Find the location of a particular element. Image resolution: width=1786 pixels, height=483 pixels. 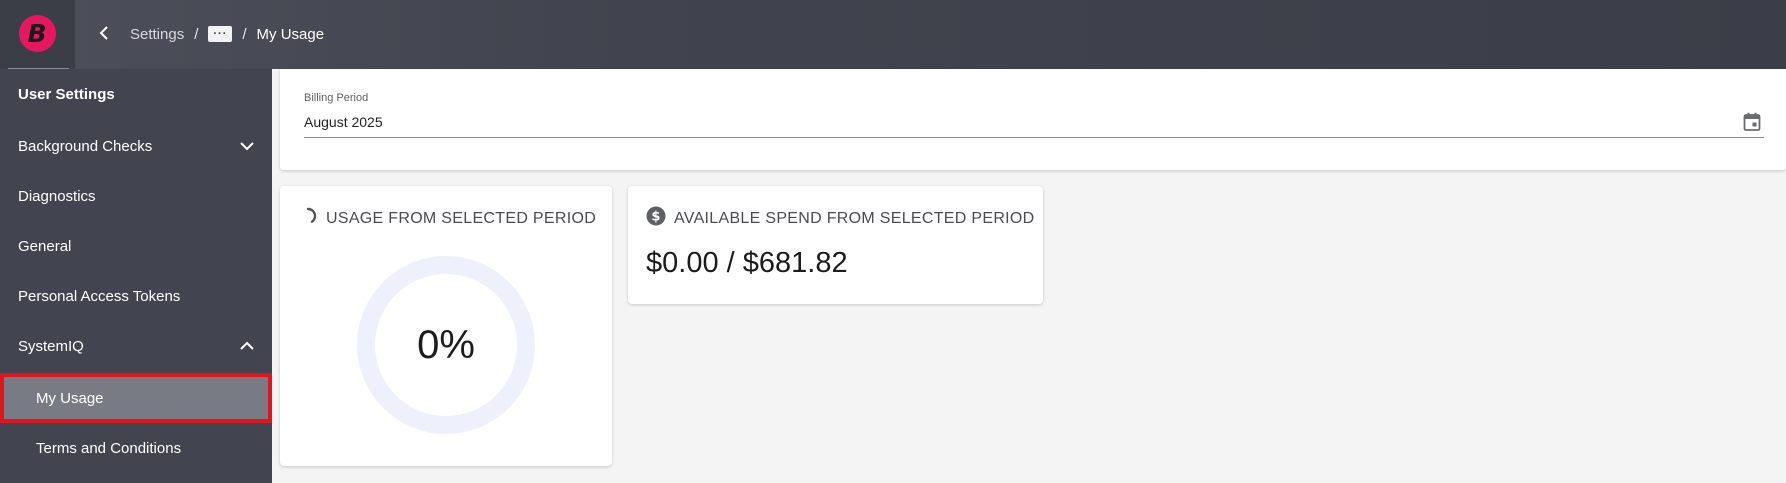

breadcrumb-settings: Settings is located at coordinates (157, 34).